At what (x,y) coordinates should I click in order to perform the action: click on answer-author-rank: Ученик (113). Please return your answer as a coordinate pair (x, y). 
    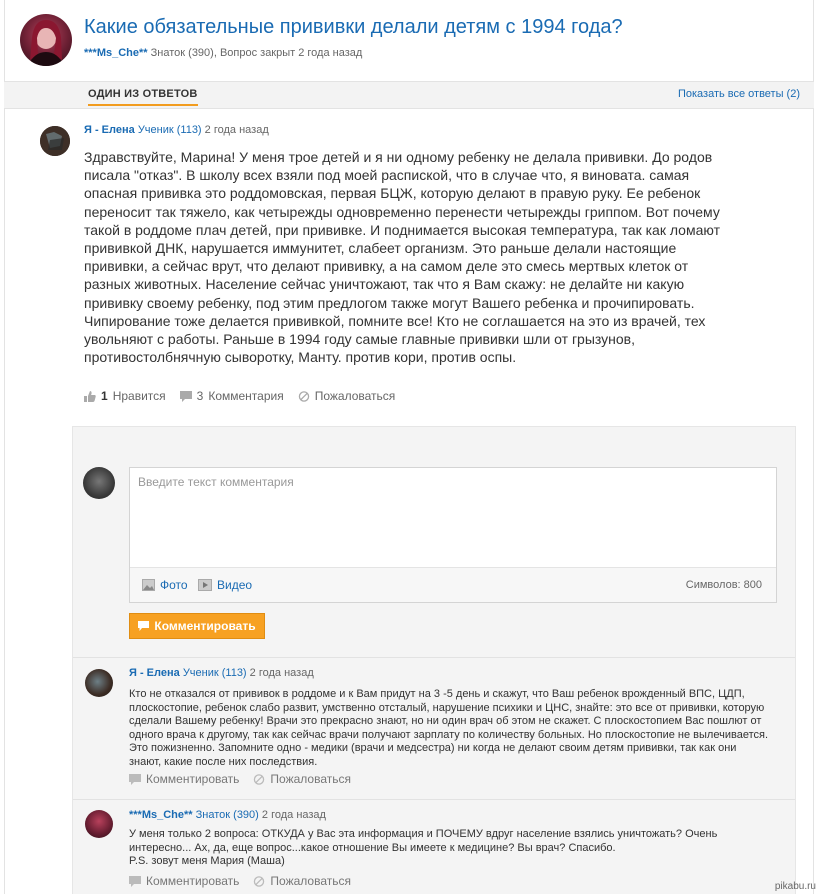
    Looking at the image, I should click on (169, 130).